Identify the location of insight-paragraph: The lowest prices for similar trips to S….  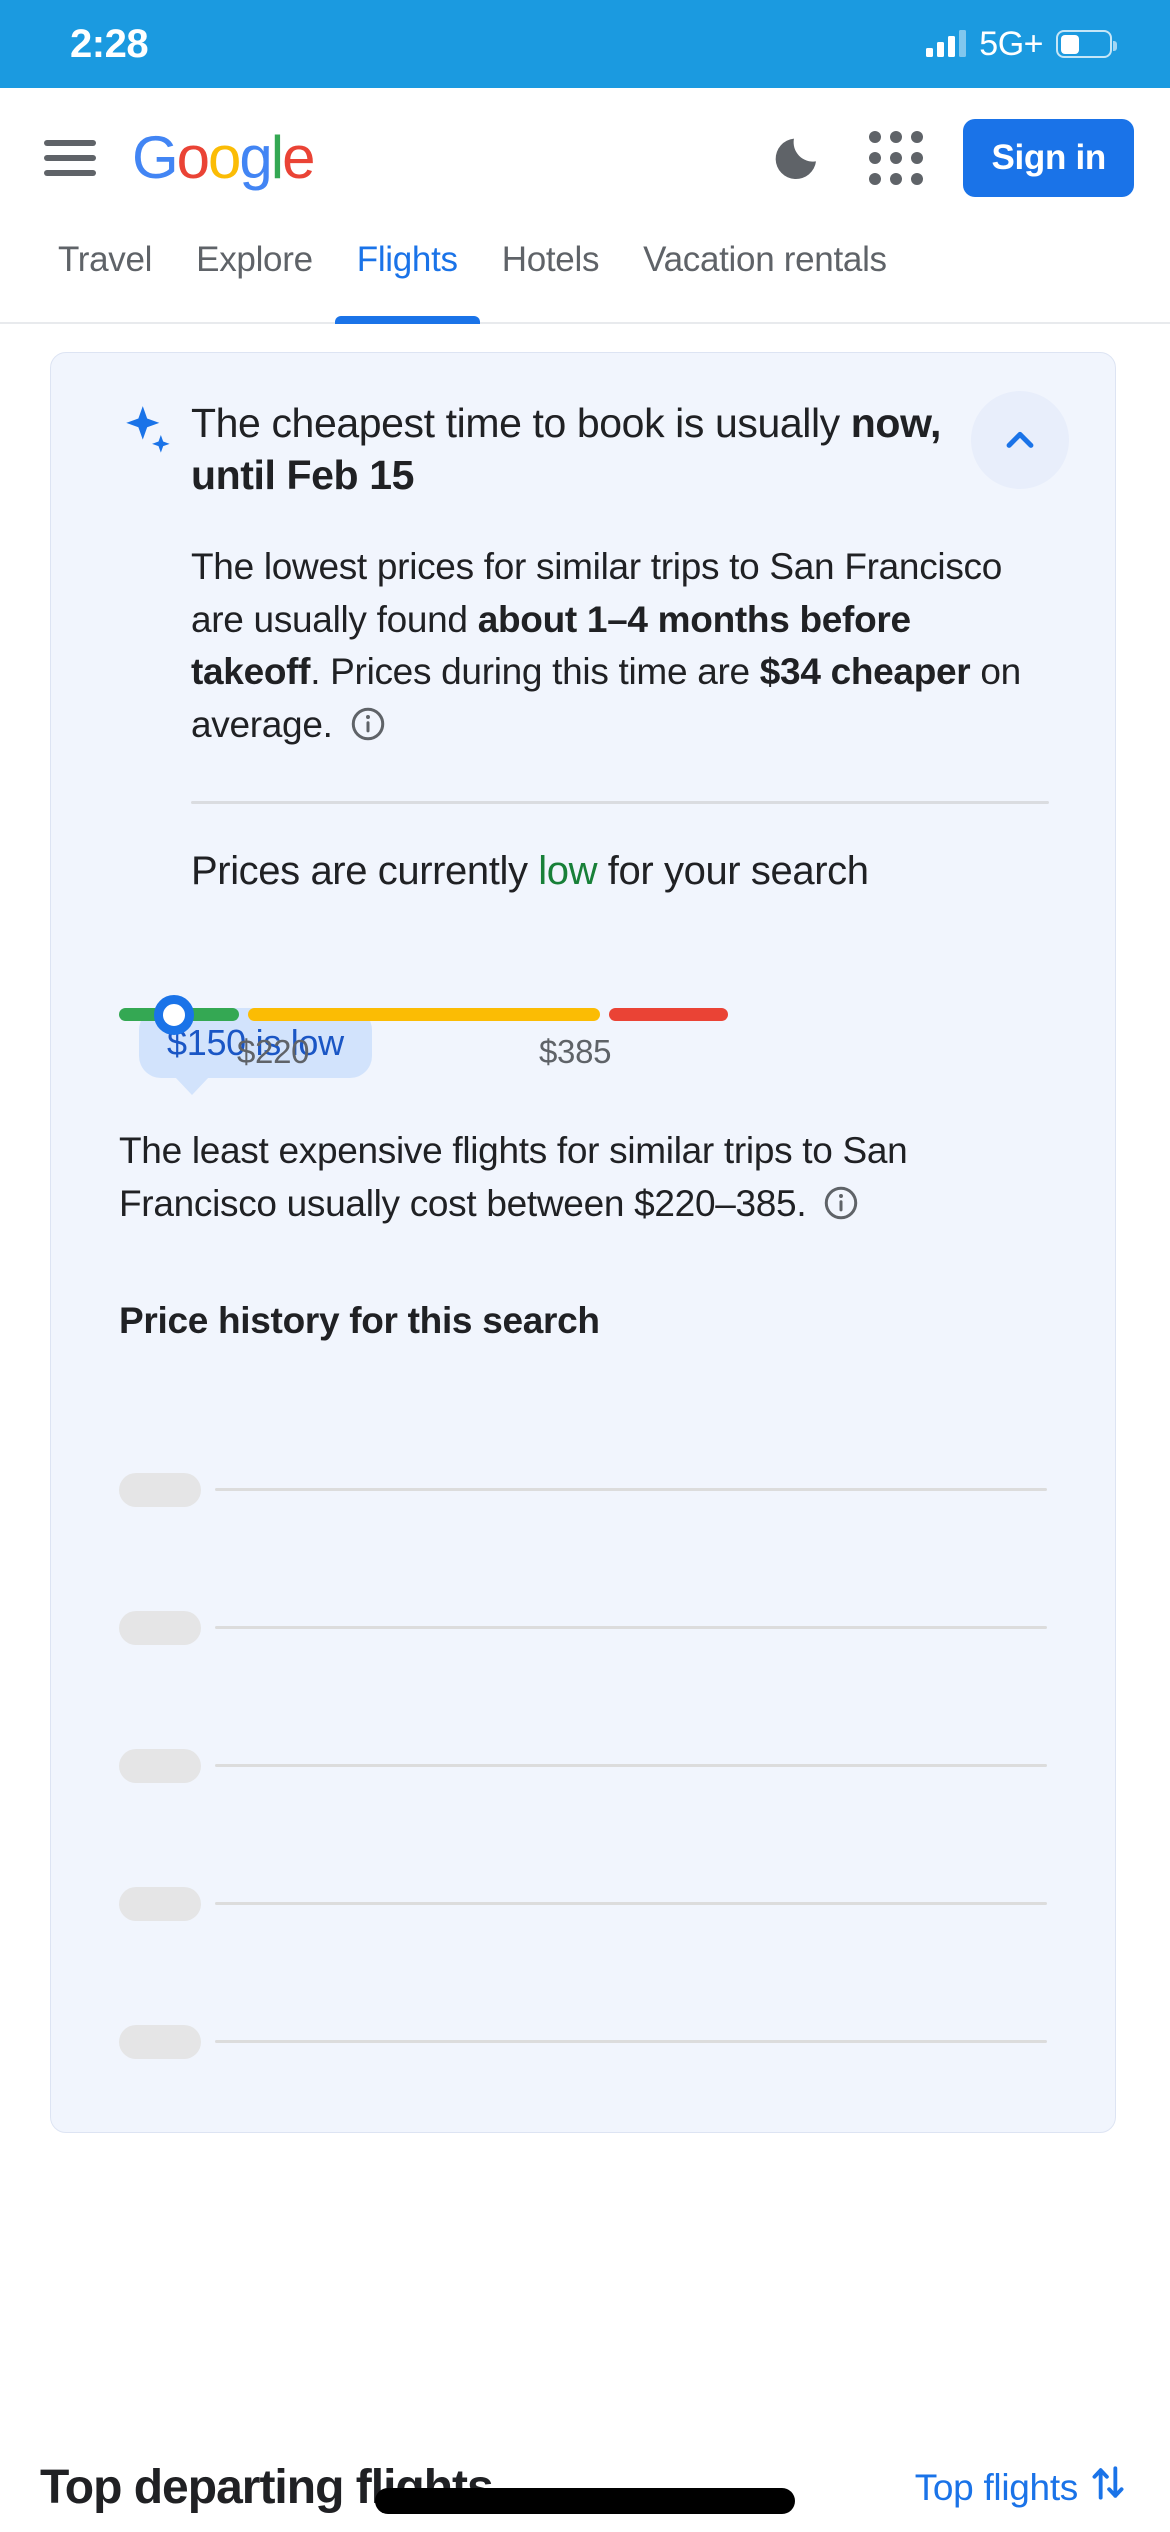
(620, 649).